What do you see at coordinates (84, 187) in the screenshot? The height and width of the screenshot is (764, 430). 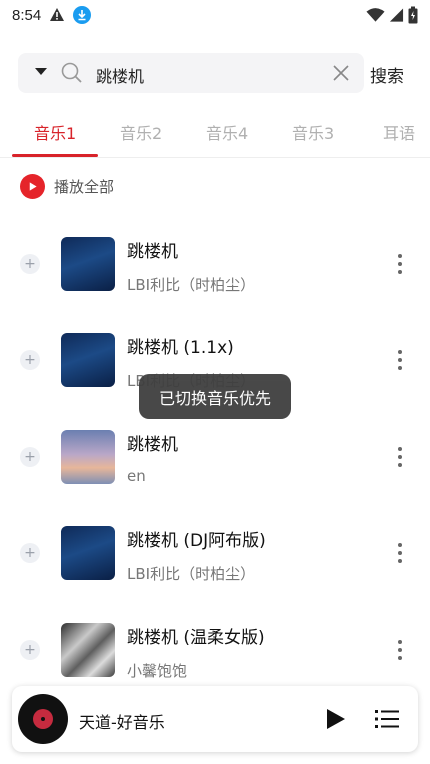 I see `play-all-label: 播放全部` at bounding box center [84, 187].